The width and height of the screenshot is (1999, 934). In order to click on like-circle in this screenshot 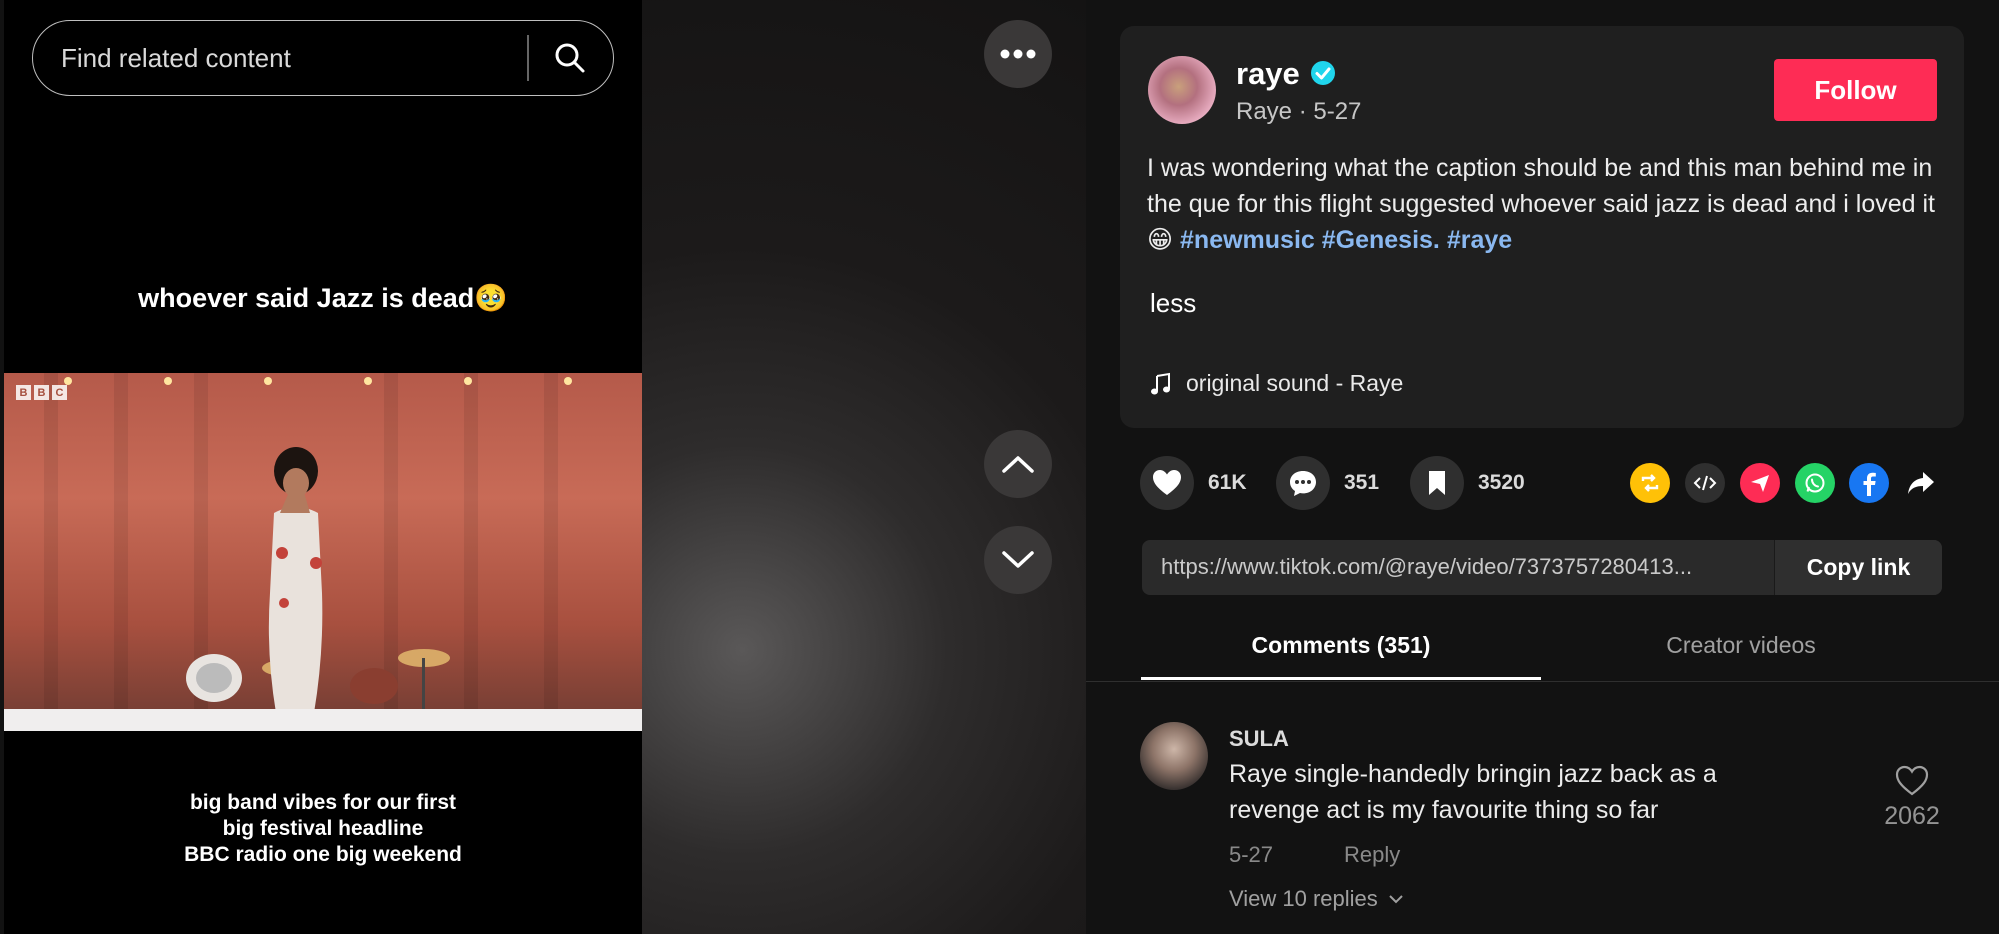, I will do `click(1167, 483)`.